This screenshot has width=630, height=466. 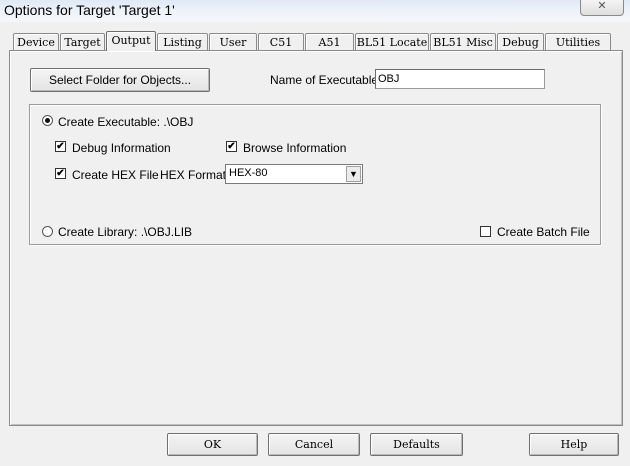 What do you see at coordinates (47, 231) in the screenshot?
I see `create-library-radio` at bounding box center [47, 231].